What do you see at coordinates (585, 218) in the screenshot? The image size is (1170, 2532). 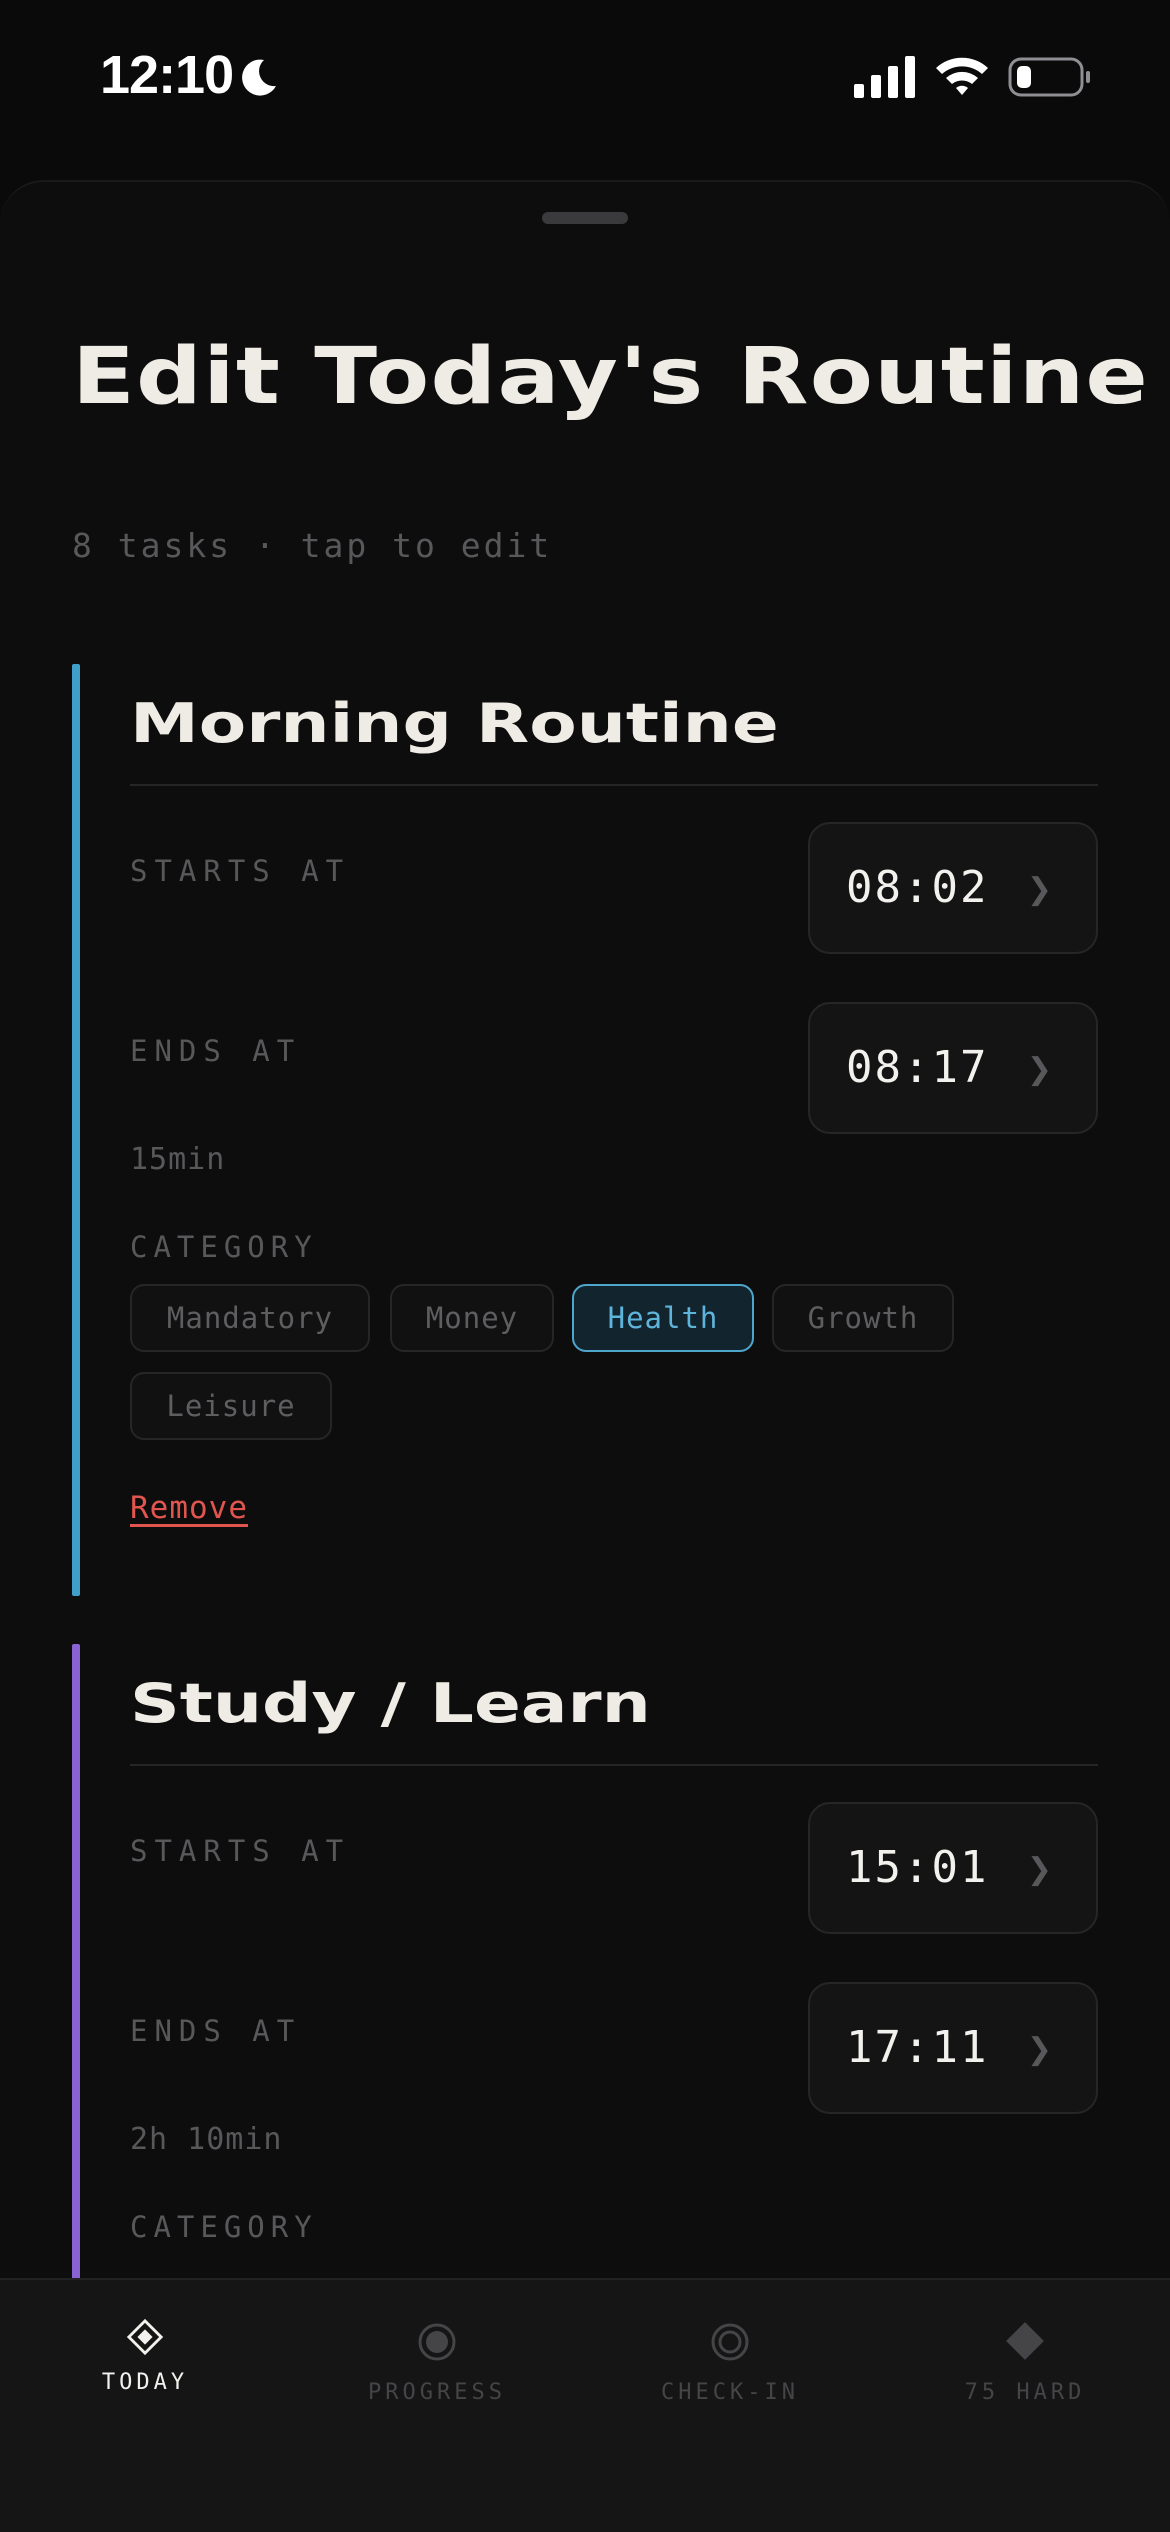 I see `sheet-drag-handle` at bounding box center [585, 218].